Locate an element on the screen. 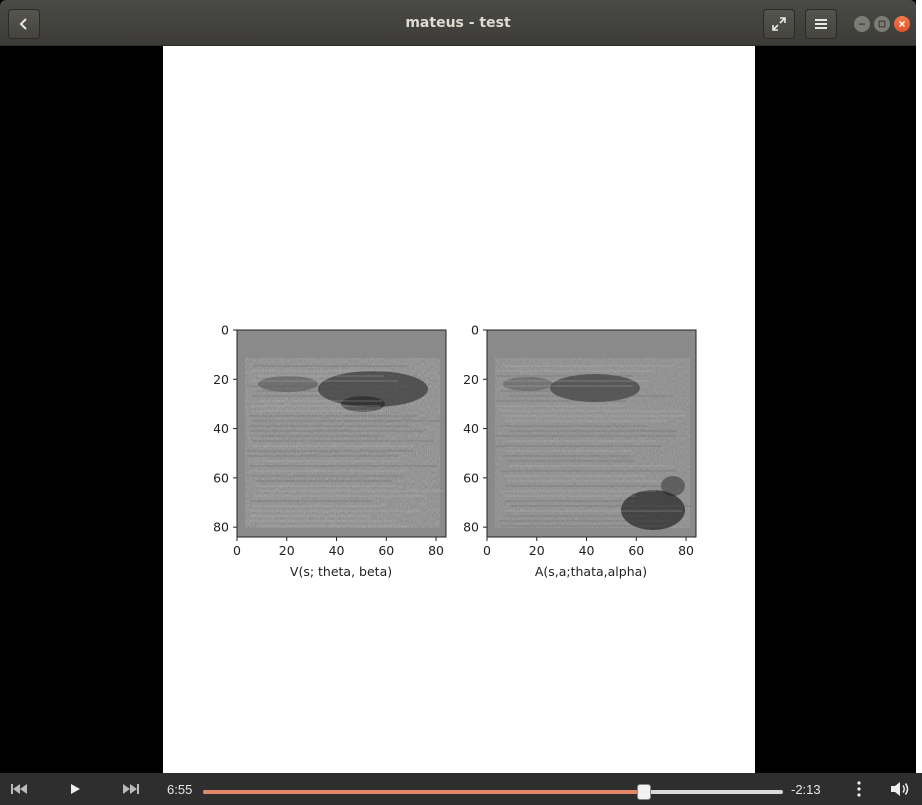 The height and width of the screenshot is (805, 922). heatmap-right-texture is located at coordinates (593, 444).